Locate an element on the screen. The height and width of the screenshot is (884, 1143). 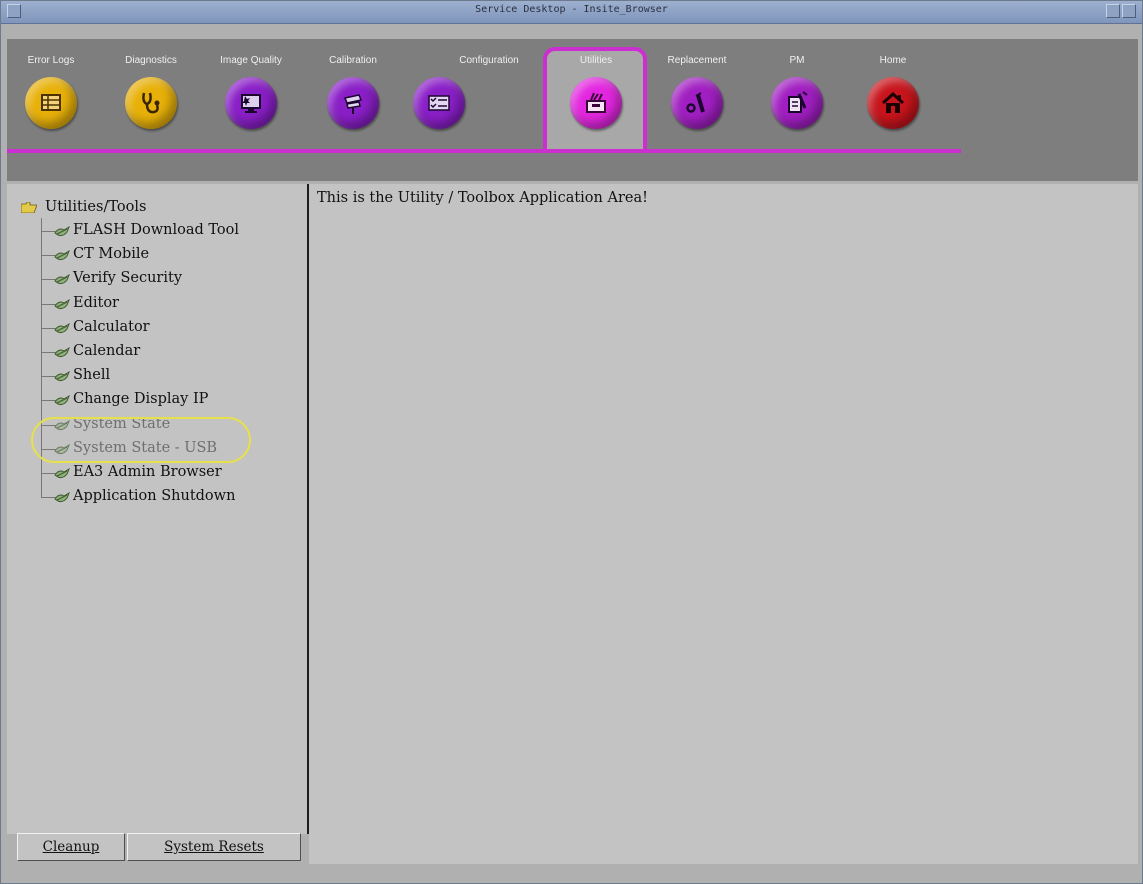
tree-root-utilities-tools: Utilities/Tools is located at coordinates (130, 207).